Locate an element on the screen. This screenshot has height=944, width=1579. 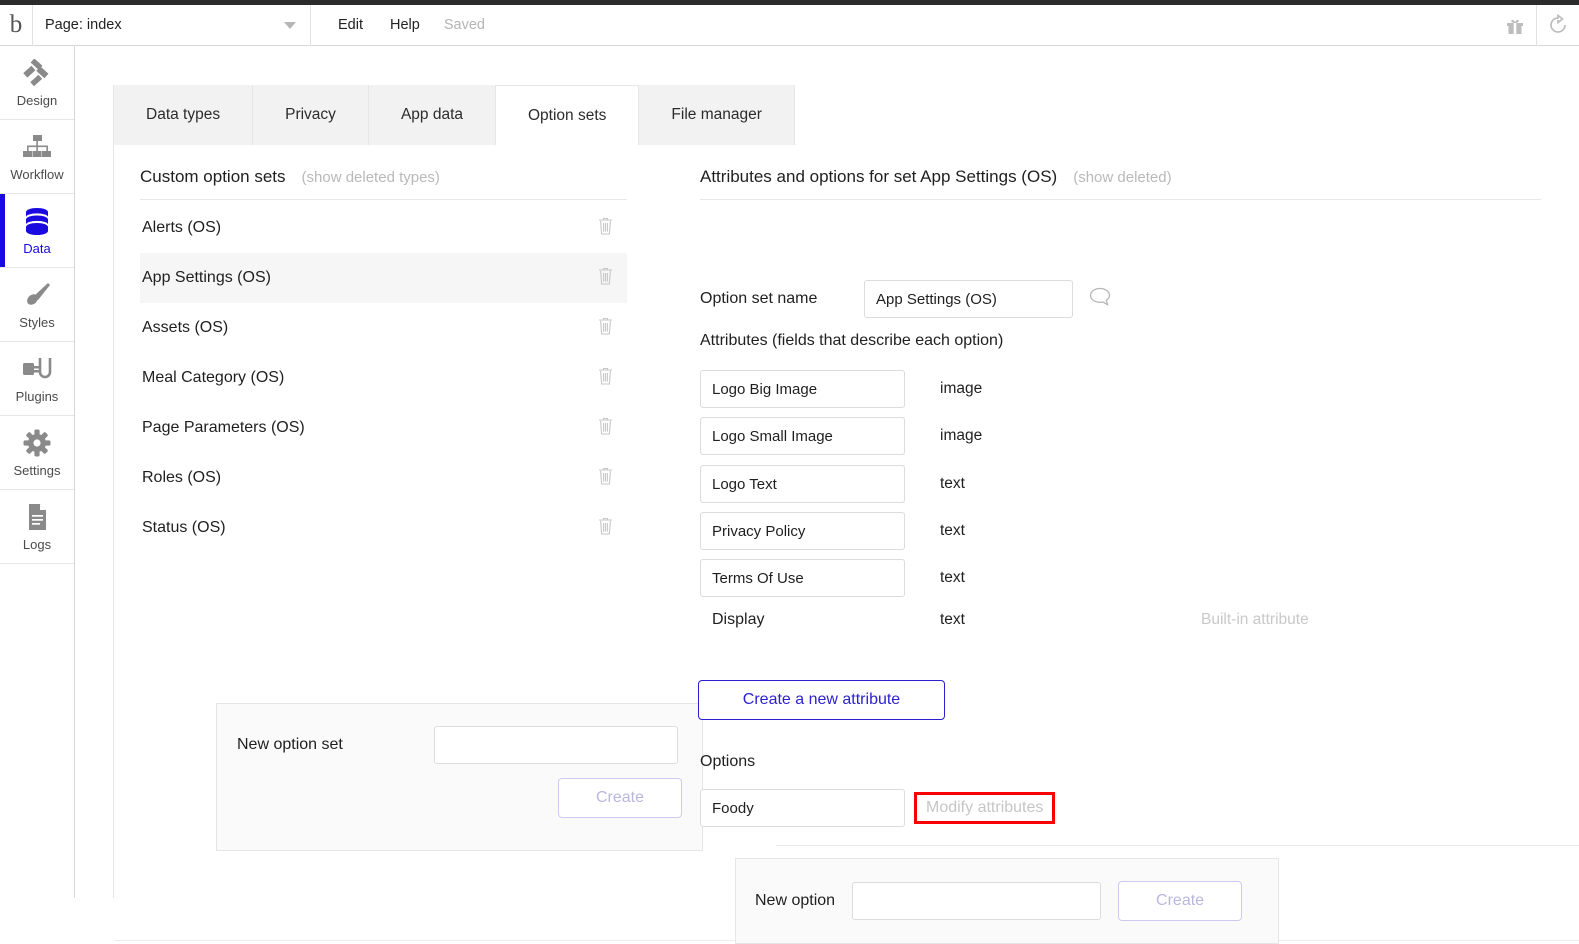
right-header-divider is located at coordinates (1120, 199).